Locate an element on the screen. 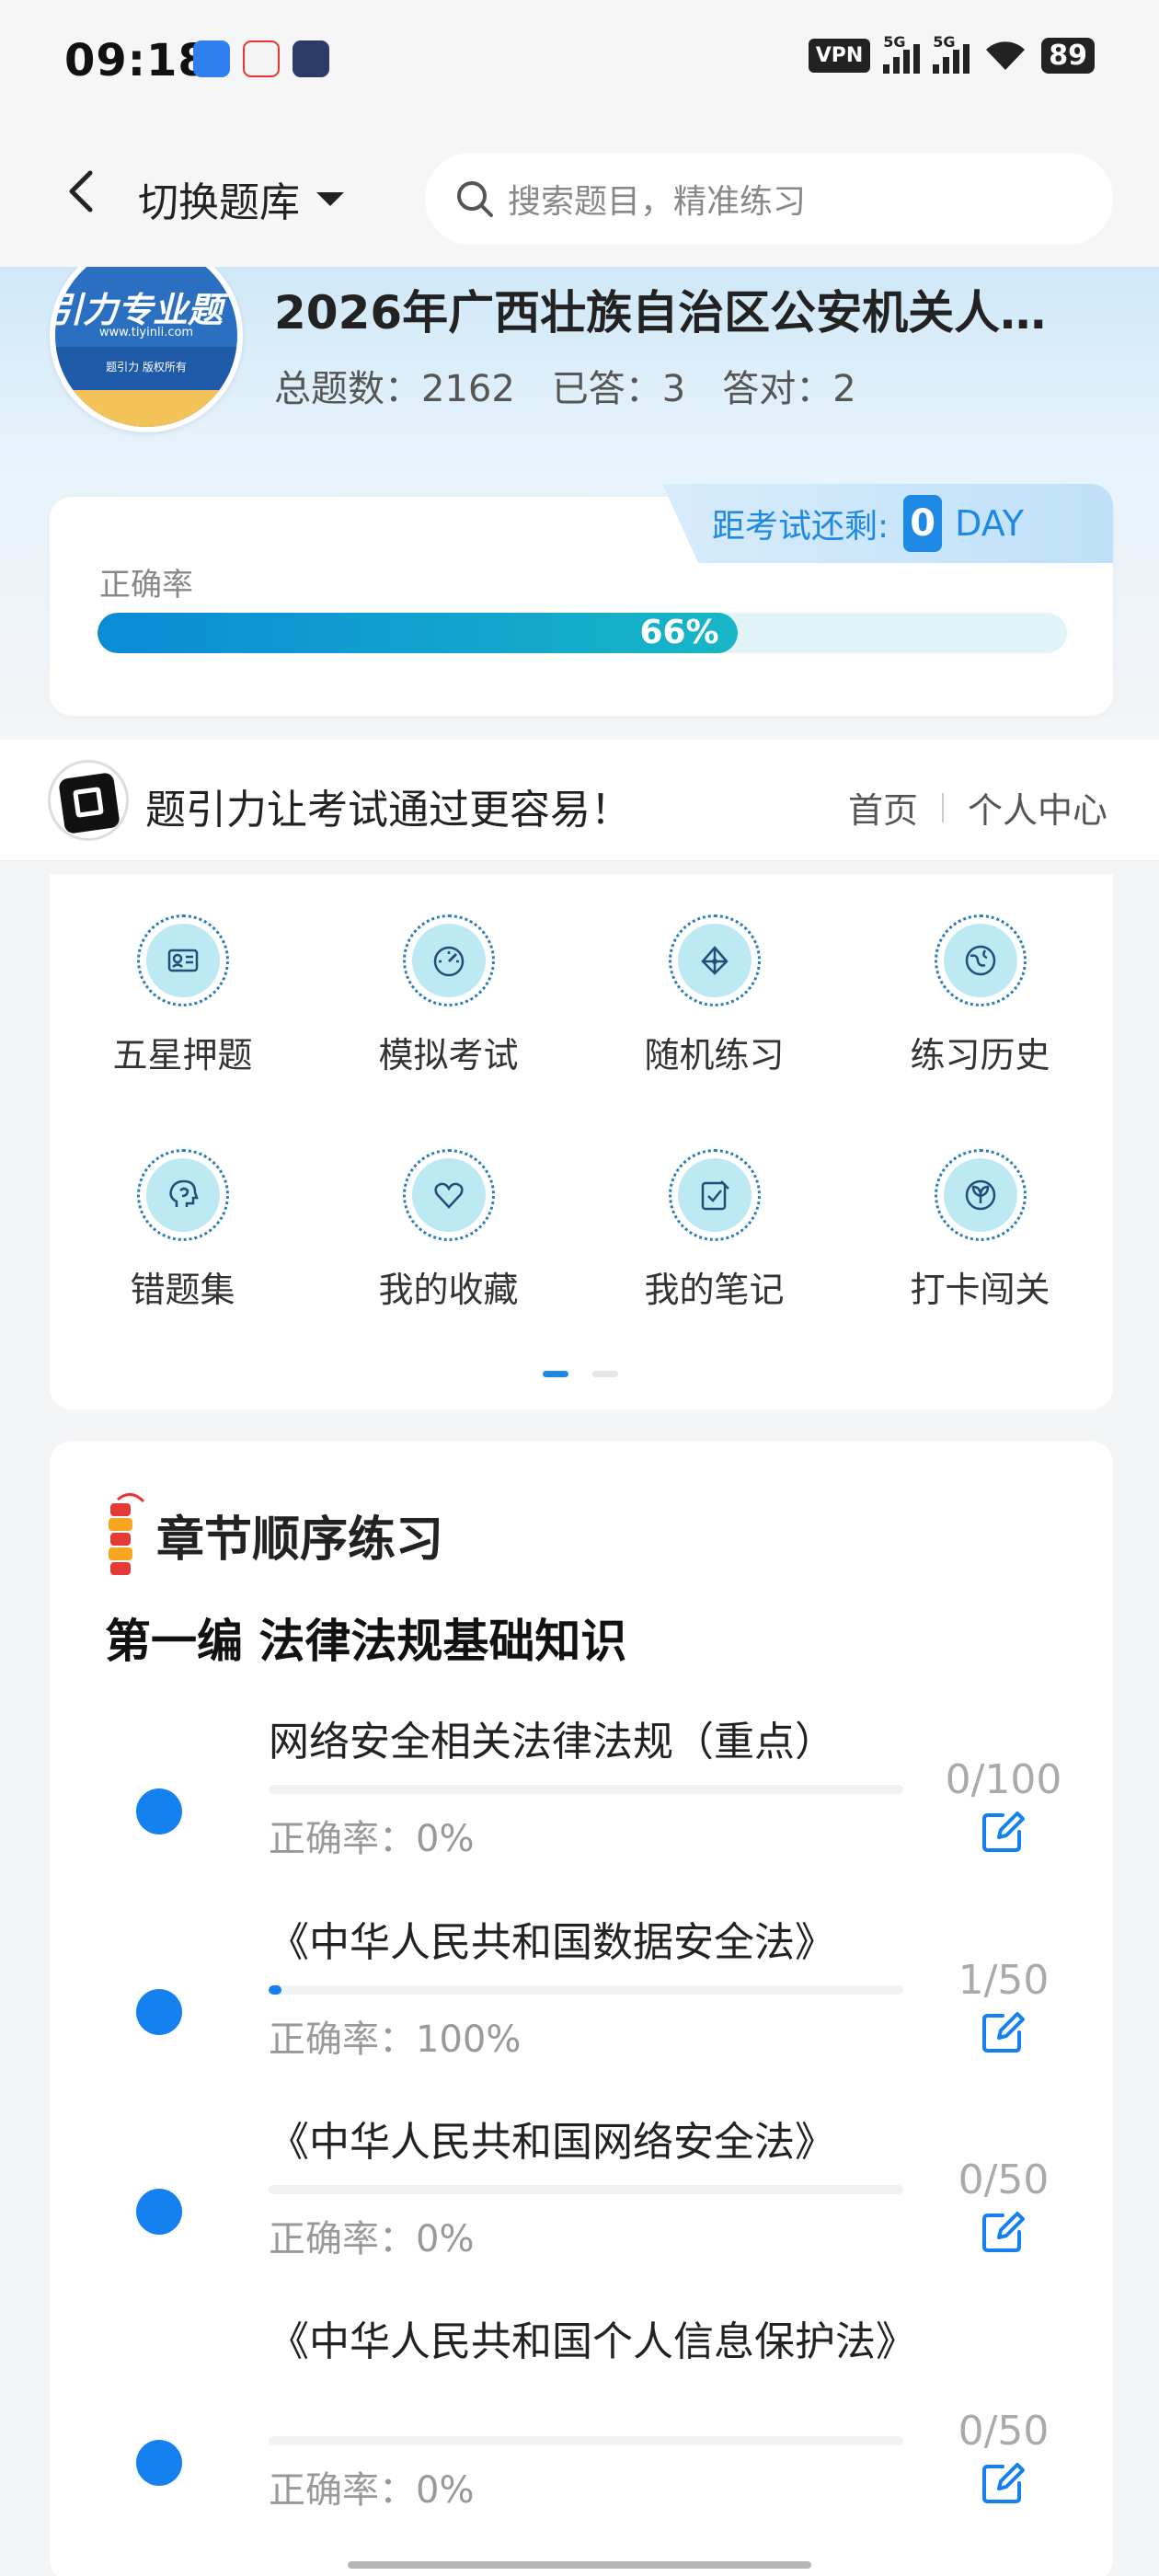  note-check-icon is located at coordinates (715, 1195).